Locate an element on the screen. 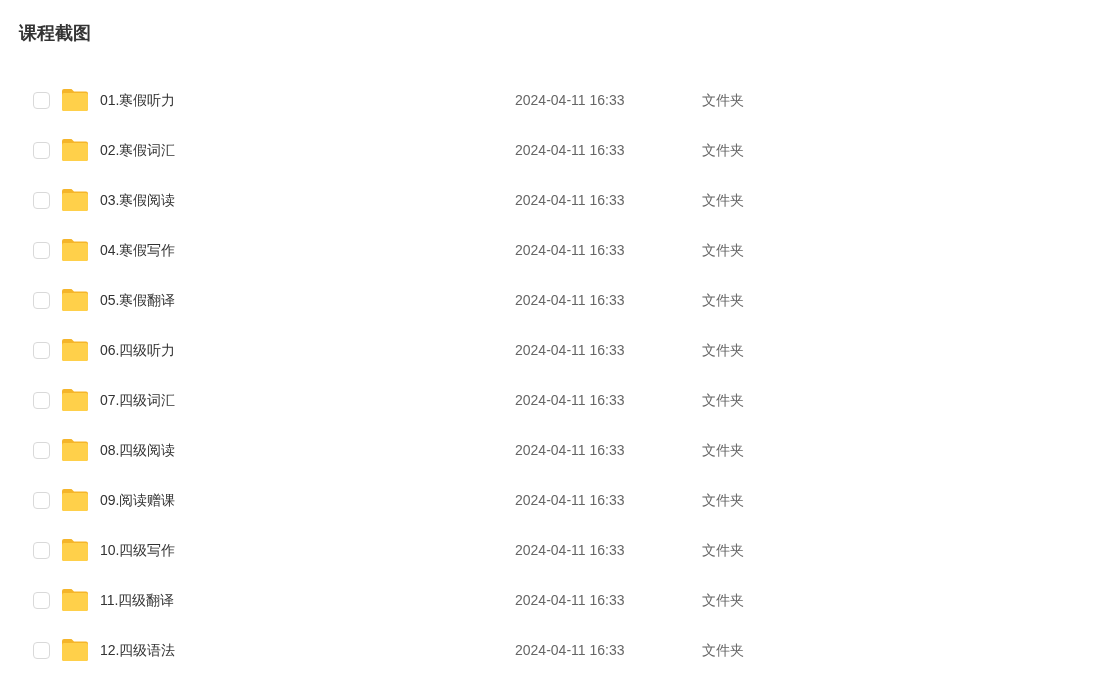 The height and width of the screenshot is (674, 1099). file-name: 06.四级听力 is located at coordinates (307, 350).